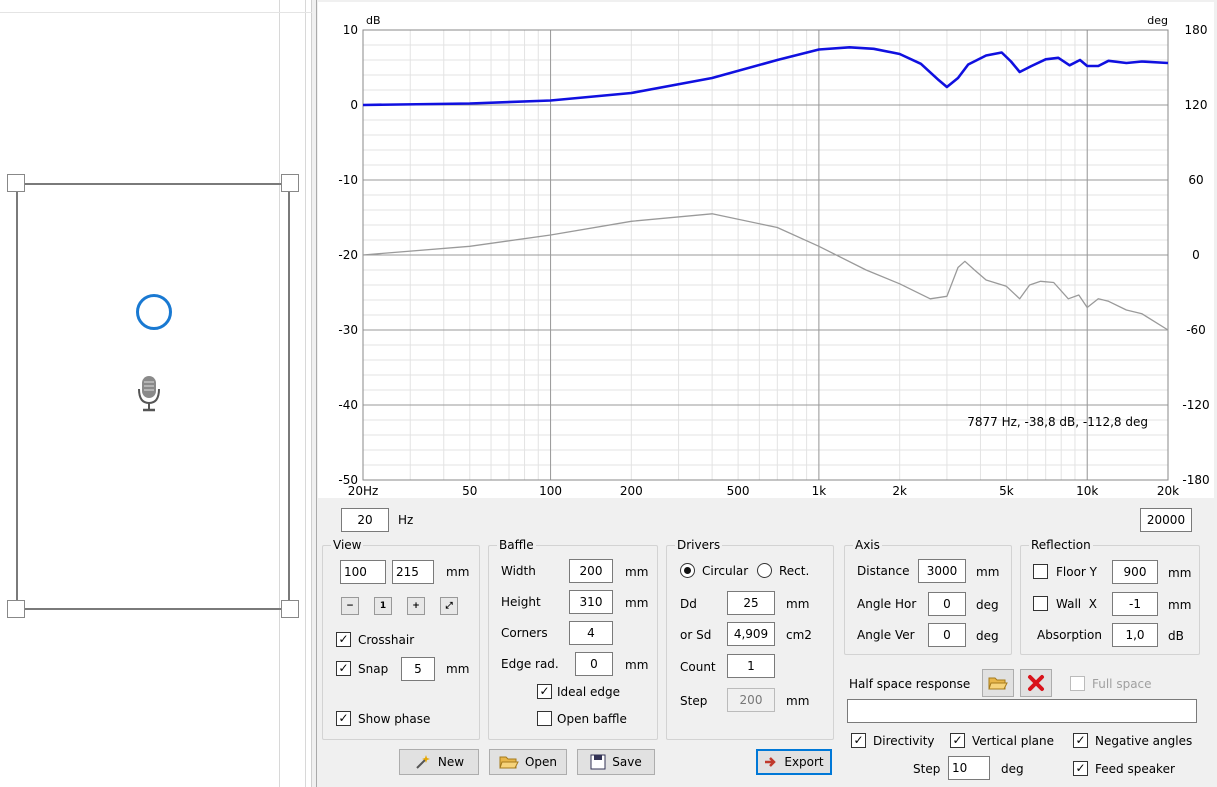  Describe the element at coordinates (149, 395) in the screenshot. I see `microphone-icon` at that location.